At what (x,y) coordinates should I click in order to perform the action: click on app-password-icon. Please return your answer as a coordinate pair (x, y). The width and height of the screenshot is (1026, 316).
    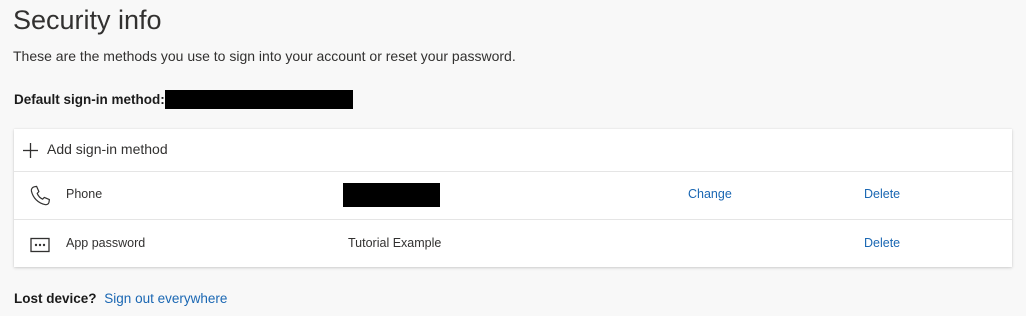
    Looking at the image, I should click on (40, 245).